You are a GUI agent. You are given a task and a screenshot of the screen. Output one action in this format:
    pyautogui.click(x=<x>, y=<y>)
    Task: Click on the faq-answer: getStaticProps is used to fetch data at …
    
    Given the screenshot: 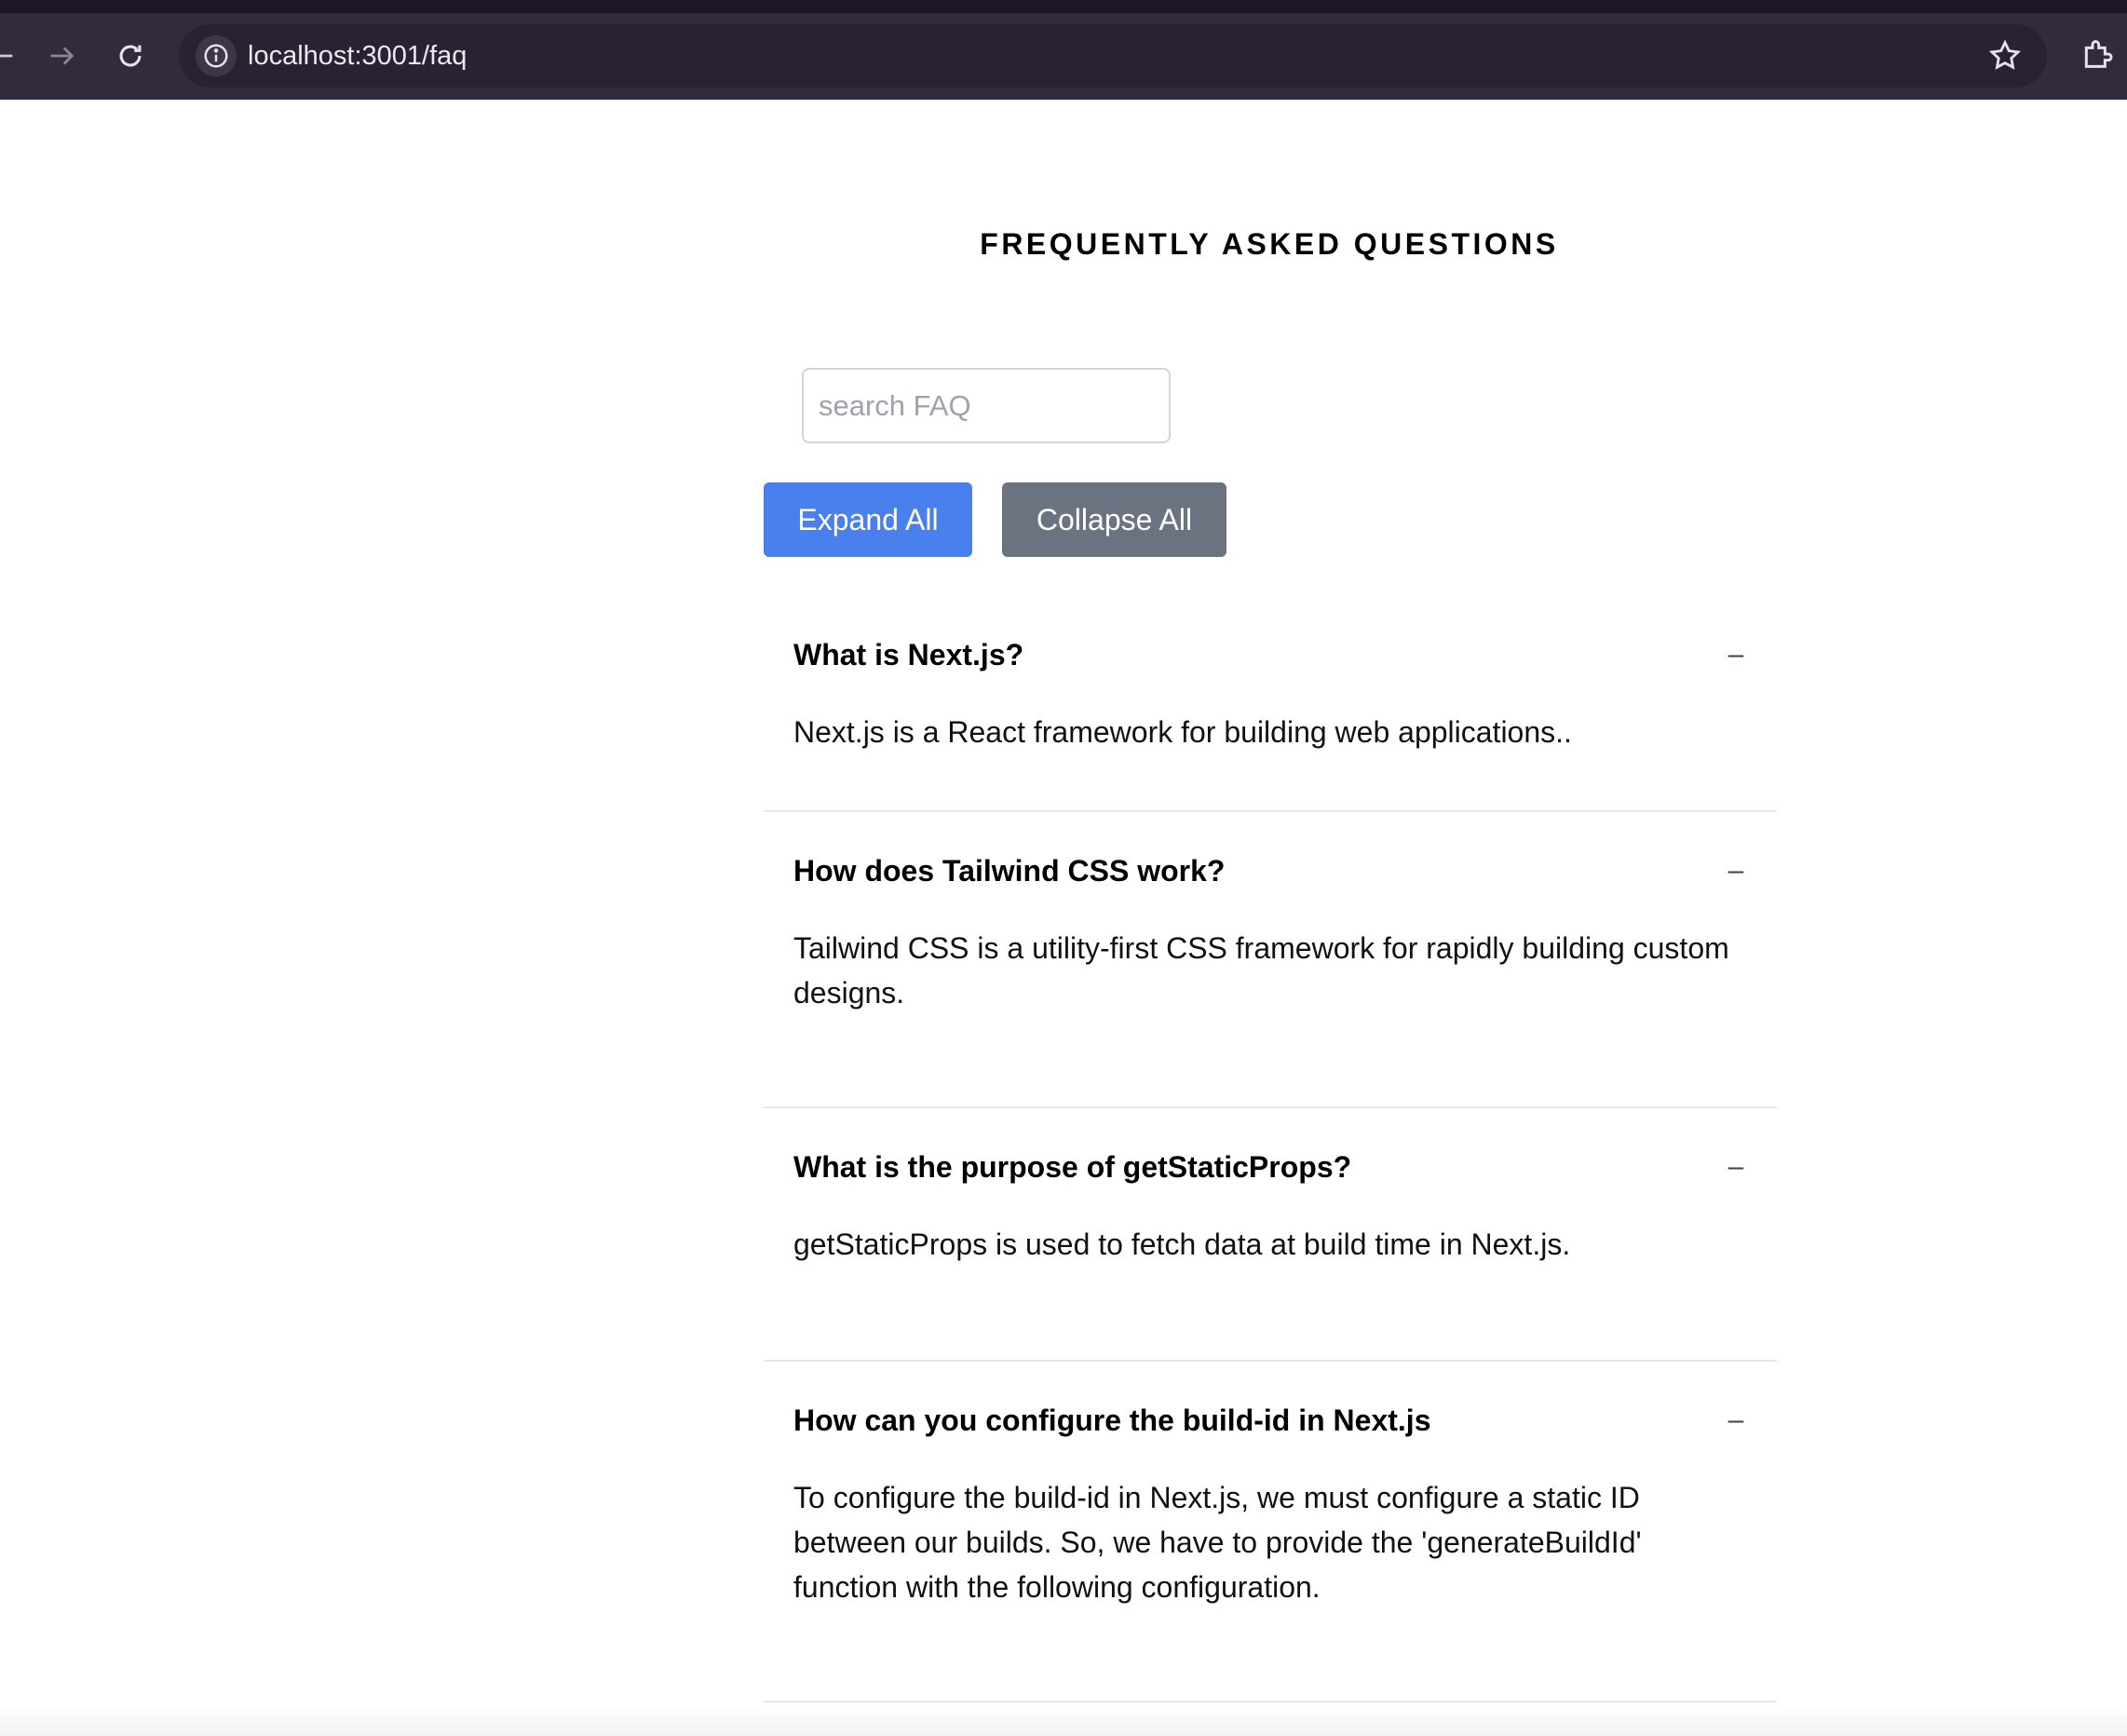 What is the action you would take?
    pyautogui.click(x=1182, y=1244)
    